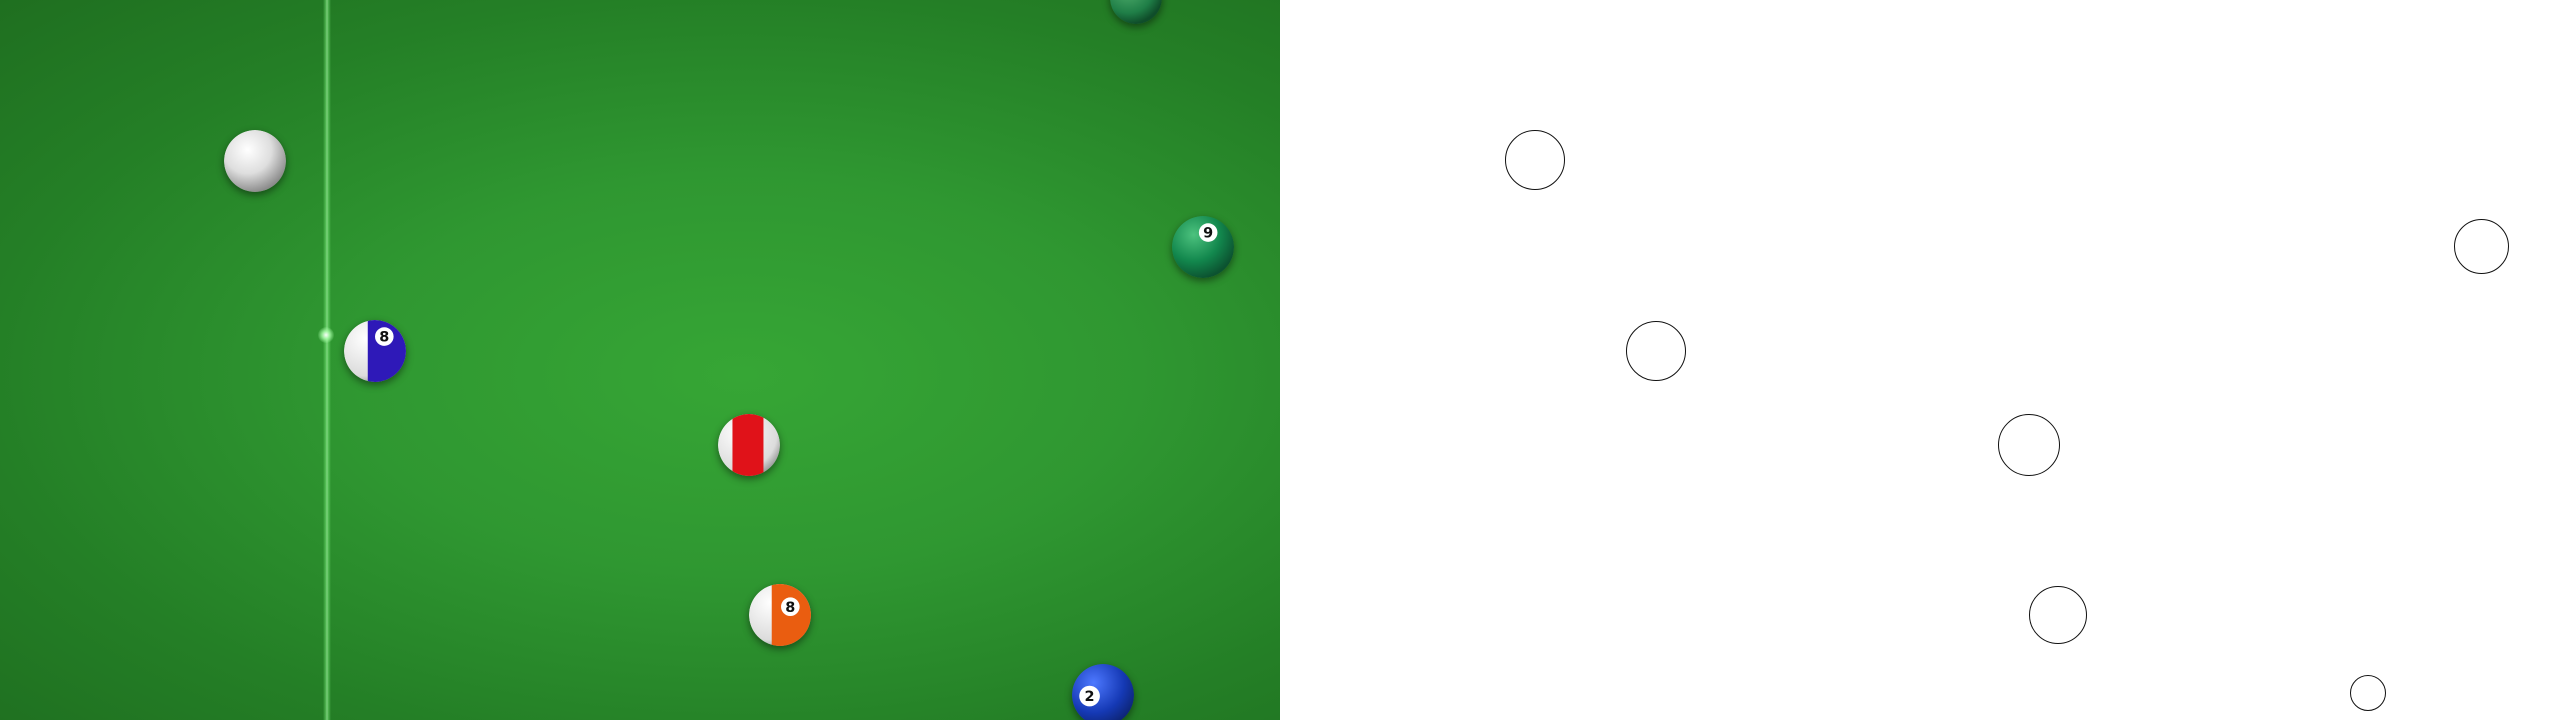  Describe the element at coordinates (2029, 445) in the screenshot. I see `red-stripe-ball-outline` at that location.